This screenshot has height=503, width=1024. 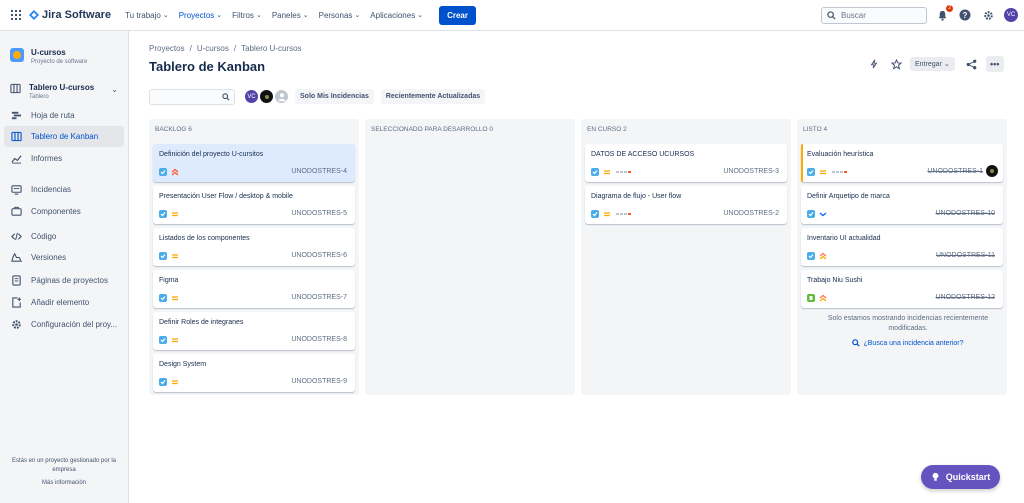 I want to click on issue-title: Definir Arquetipo de marca, so click(x=848, y=196).